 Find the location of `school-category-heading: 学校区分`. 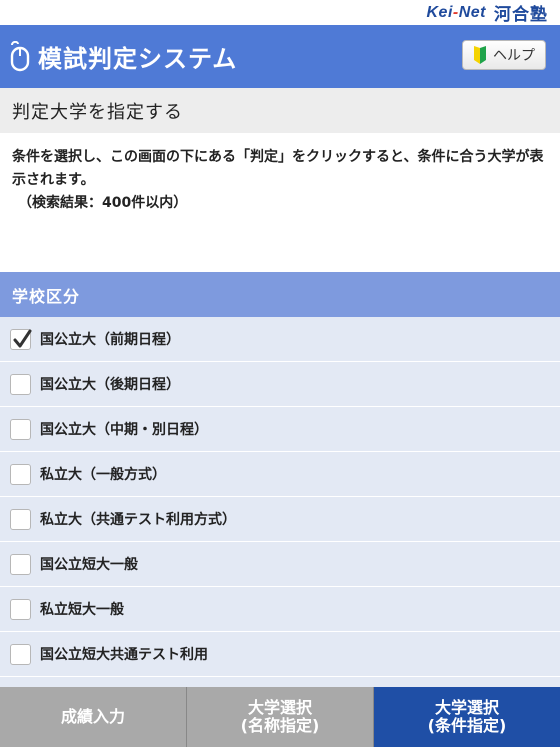

school-category-heading: 学校区分 is located at coordinates (280, 294).